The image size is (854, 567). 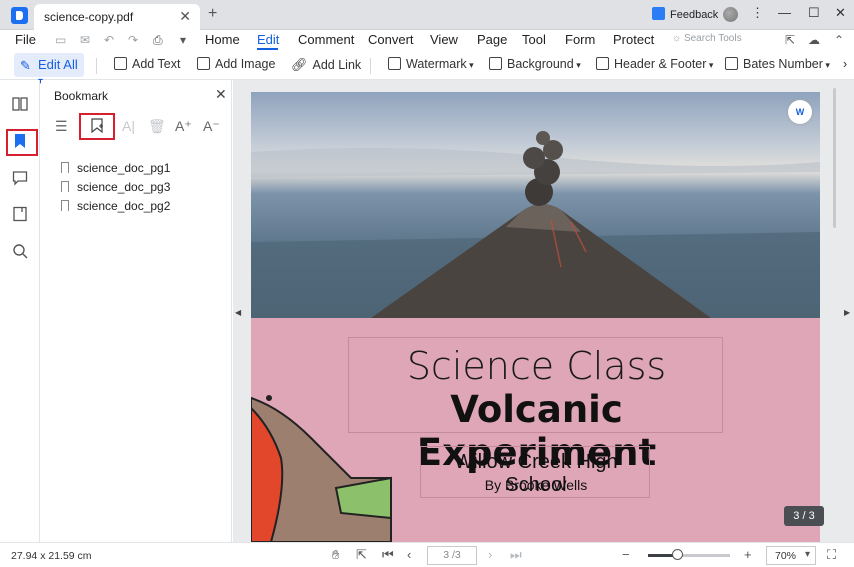 What do you see at coordinates (492, 39) in the screenshot?
I see `menu-page: Page` at bounding box center [492, 39].